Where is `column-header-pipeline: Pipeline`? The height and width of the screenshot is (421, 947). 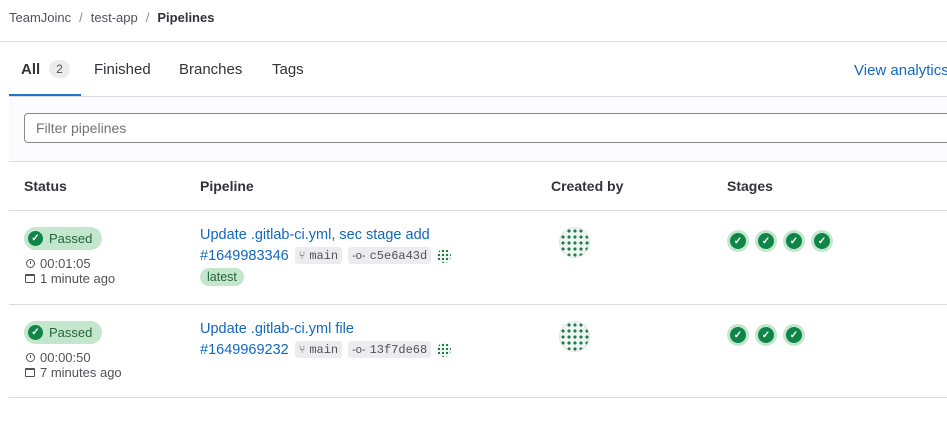 column-header-pipeline: Pipeline is located at coordinates (227, 186).